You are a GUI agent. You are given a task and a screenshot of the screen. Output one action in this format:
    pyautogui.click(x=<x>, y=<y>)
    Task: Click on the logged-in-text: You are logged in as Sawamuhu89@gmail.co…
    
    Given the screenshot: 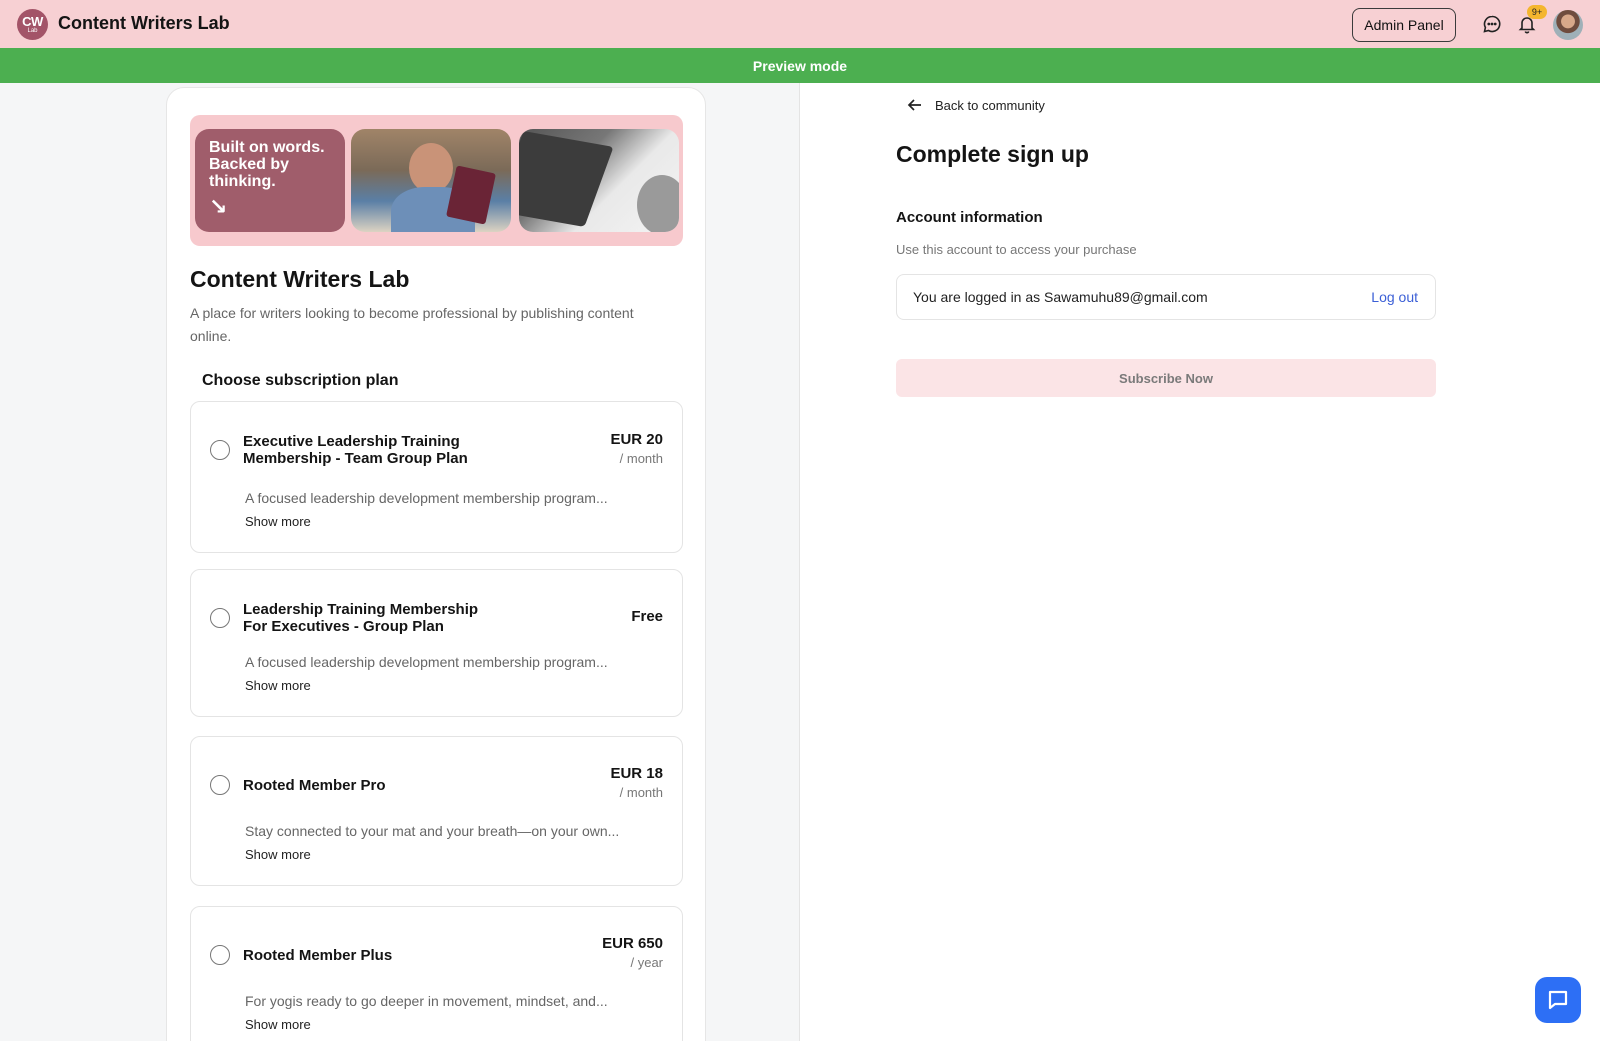 What is the action you would take?
    pyautogui.click(x=1060, y=297)
    